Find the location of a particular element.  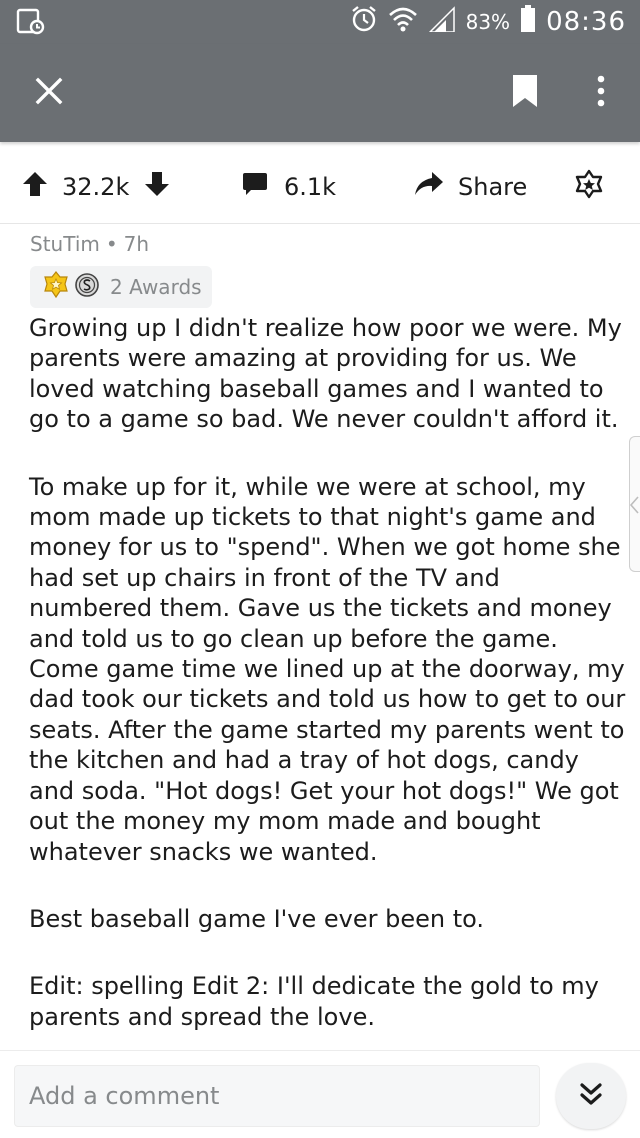

more-vertical-icon is located at coordinates (601, 93).